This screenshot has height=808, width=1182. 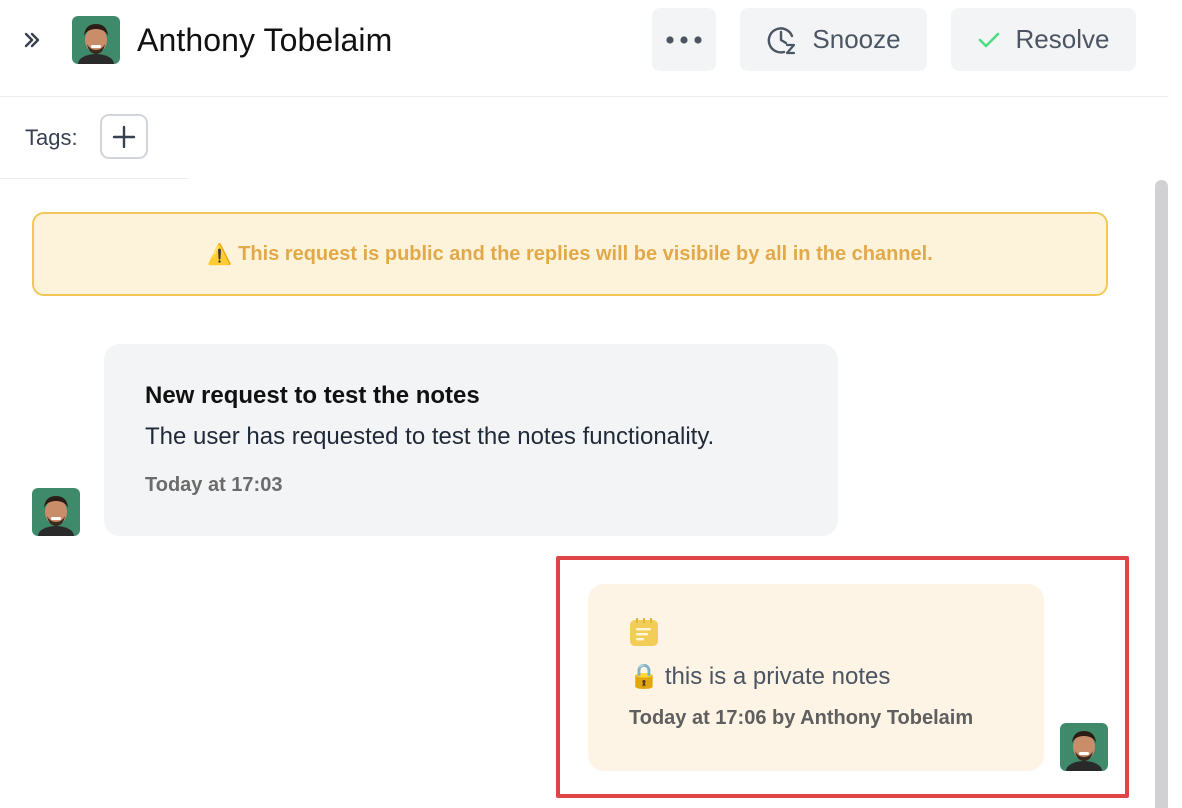 I want to click on private-note-text: 🔒 this is a private notes, so click(x=759, y=676).